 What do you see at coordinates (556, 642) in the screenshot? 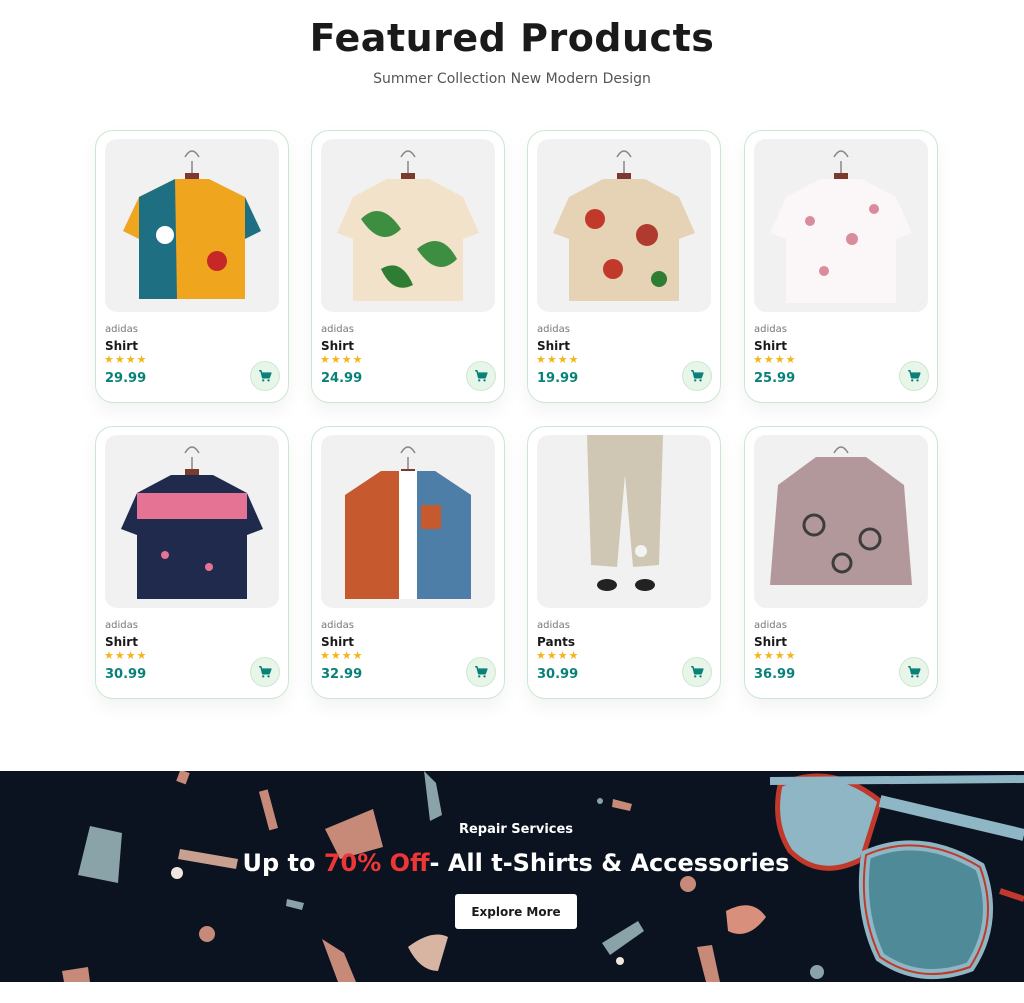
I see `product-name: Pants` at bounding box center [556, 642].